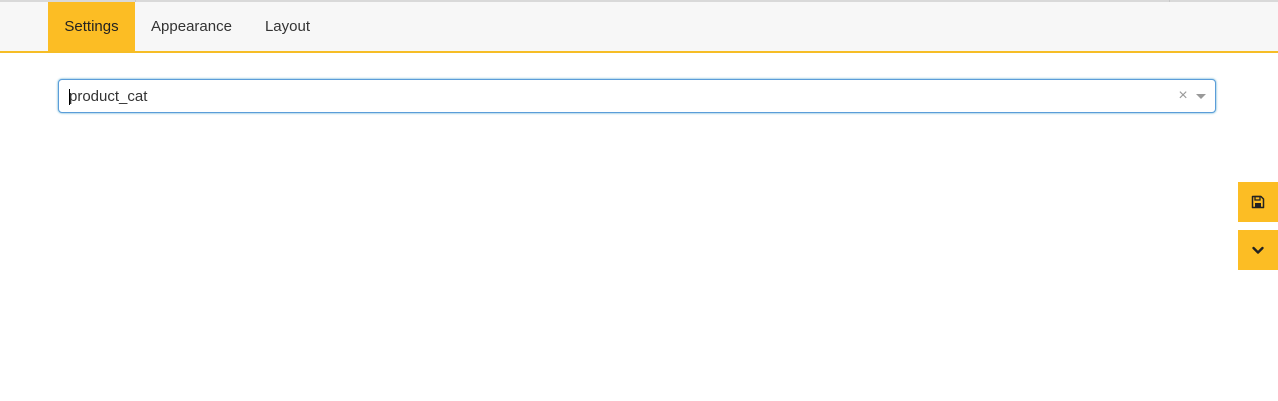  Describe the element at coordinates (91, 26) in the screenshot. I see `tab-settings: Settings` at that location.